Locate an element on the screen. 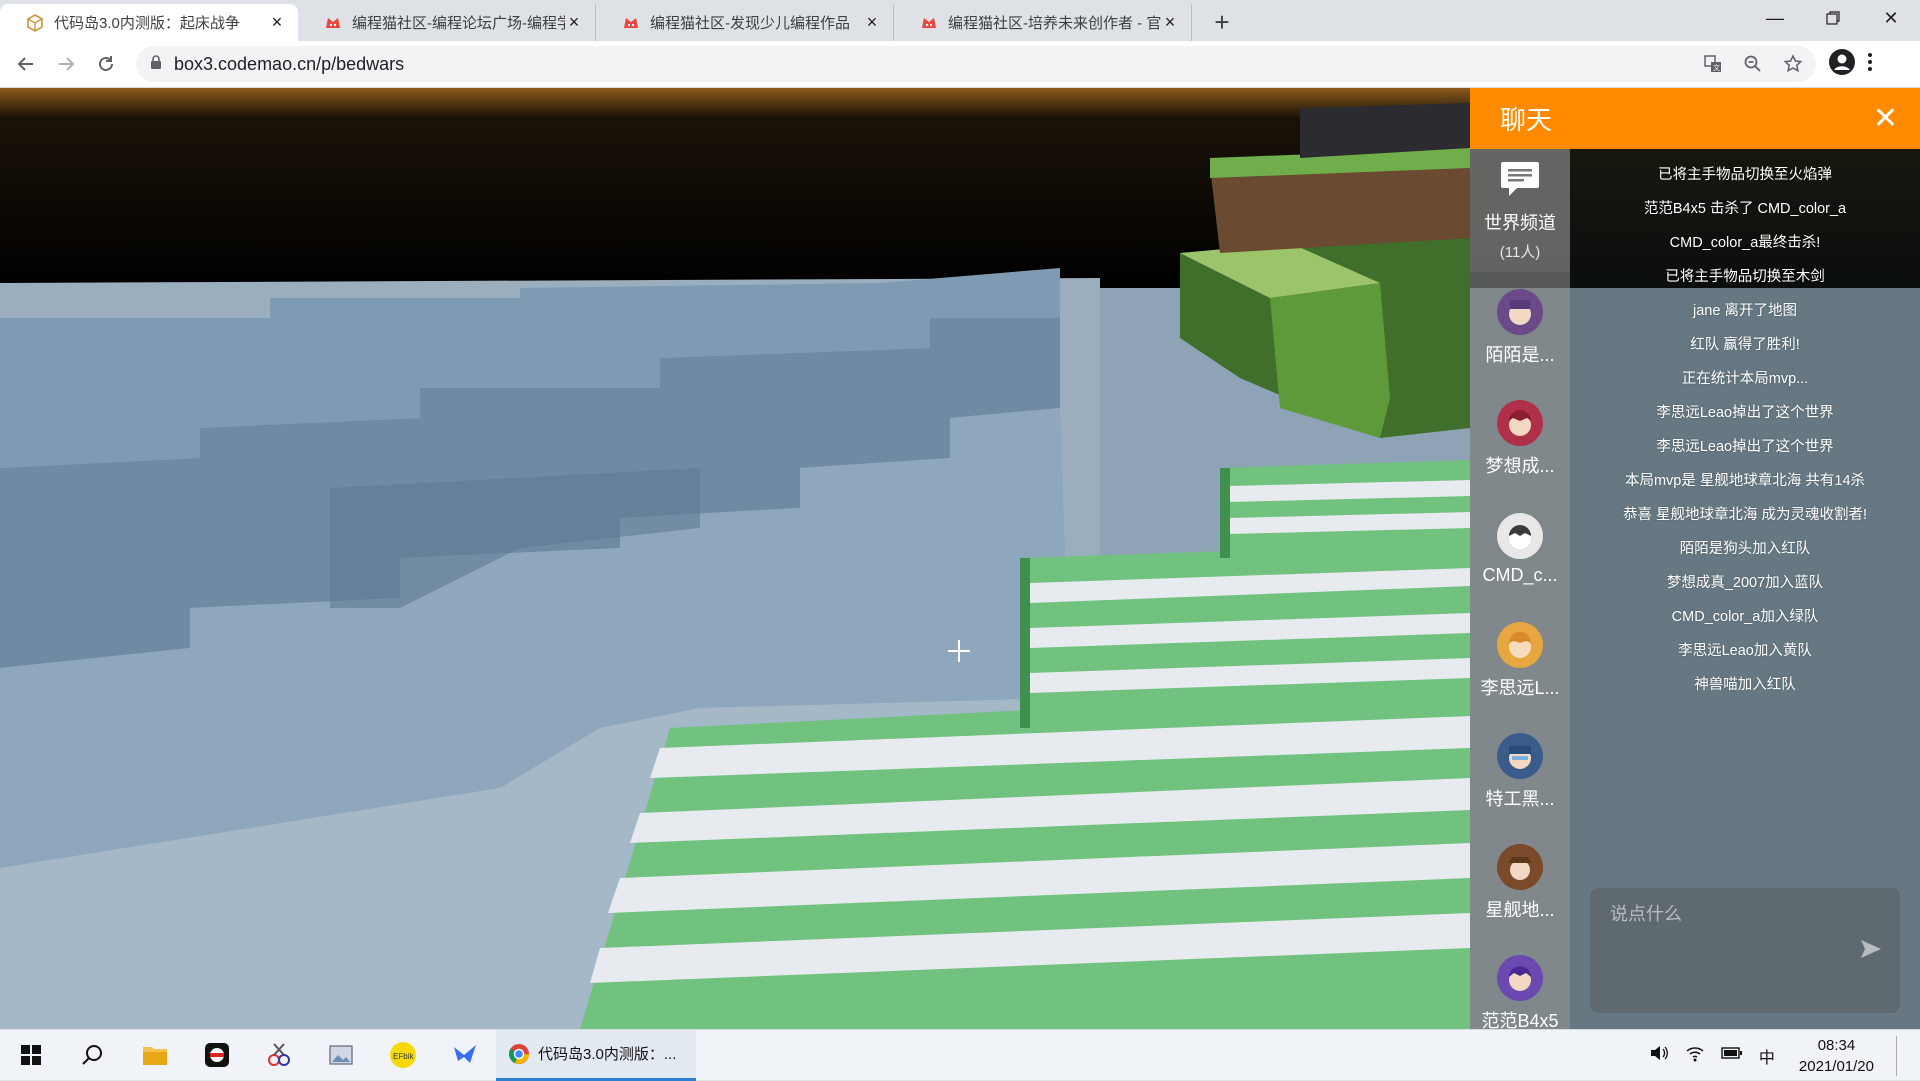 Image resolution: width=1920 pixels, height=1081 pixels. chat-message: 红队 赢得了胜利! is located at coordinates (1745, 345).